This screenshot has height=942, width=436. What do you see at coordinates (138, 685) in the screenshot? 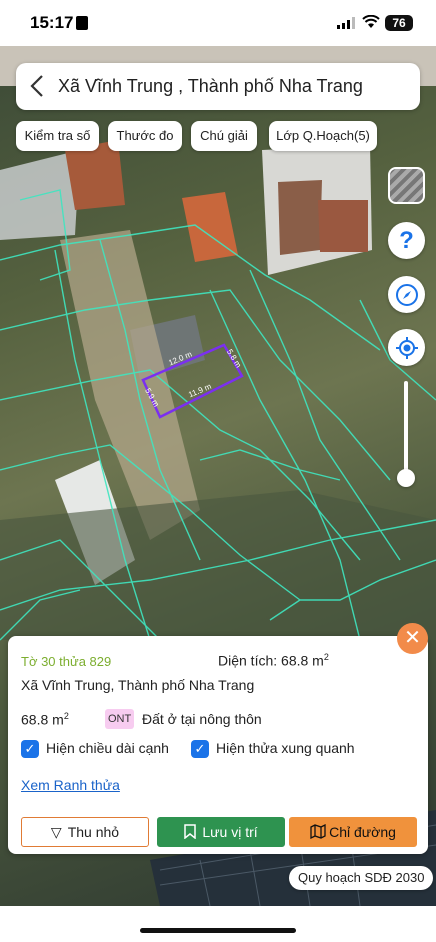
I see `parcel-location: Xã Vĩnh Trung, Thành phố Nha Trang` at bounding box center [138, 685].